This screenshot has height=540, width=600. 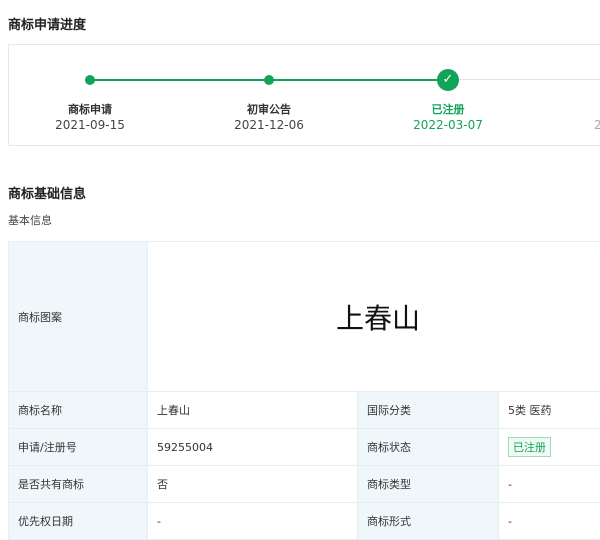 I want to click on status-badge: 已注册, so click(x=529, y=447).